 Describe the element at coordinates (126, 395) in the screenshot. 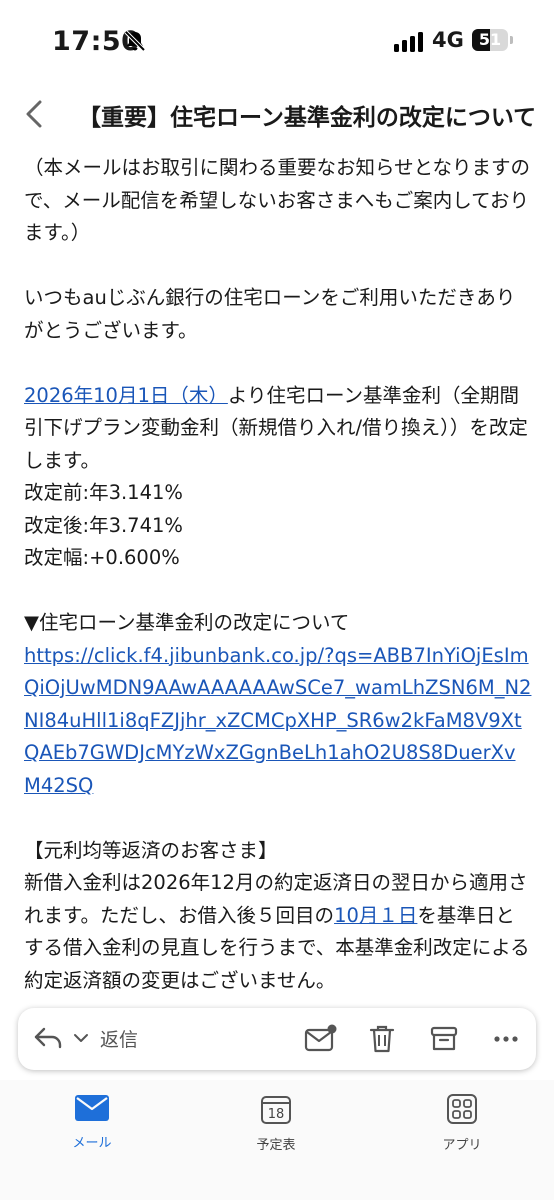

I see `date-link: 2026年10月1日（木）` at that location.